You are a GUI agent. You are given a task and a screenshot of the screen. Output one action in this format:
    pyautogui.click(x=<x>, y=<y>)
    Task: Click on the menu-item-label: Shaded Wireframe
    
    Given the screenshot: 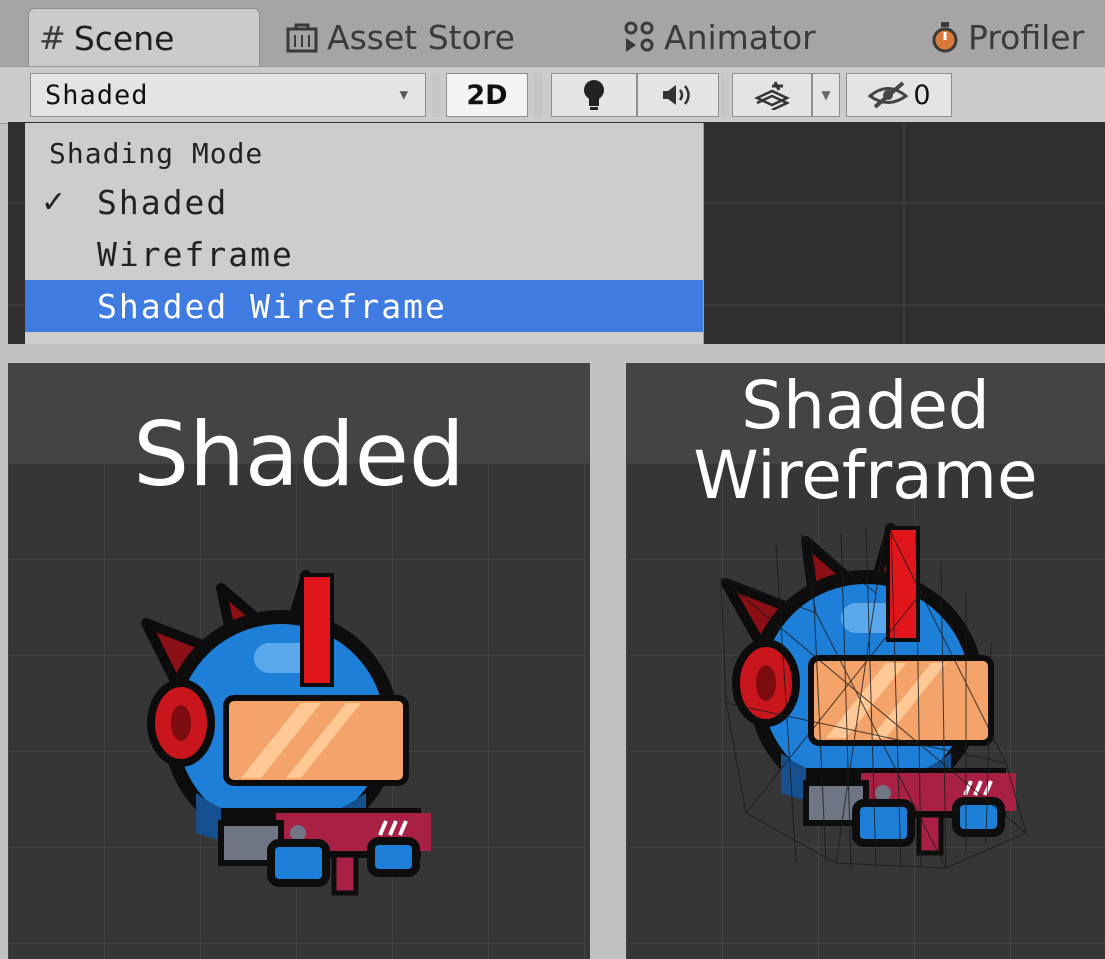 What is the action you would take?
    pyautogui.click(x=272, y=306)
    